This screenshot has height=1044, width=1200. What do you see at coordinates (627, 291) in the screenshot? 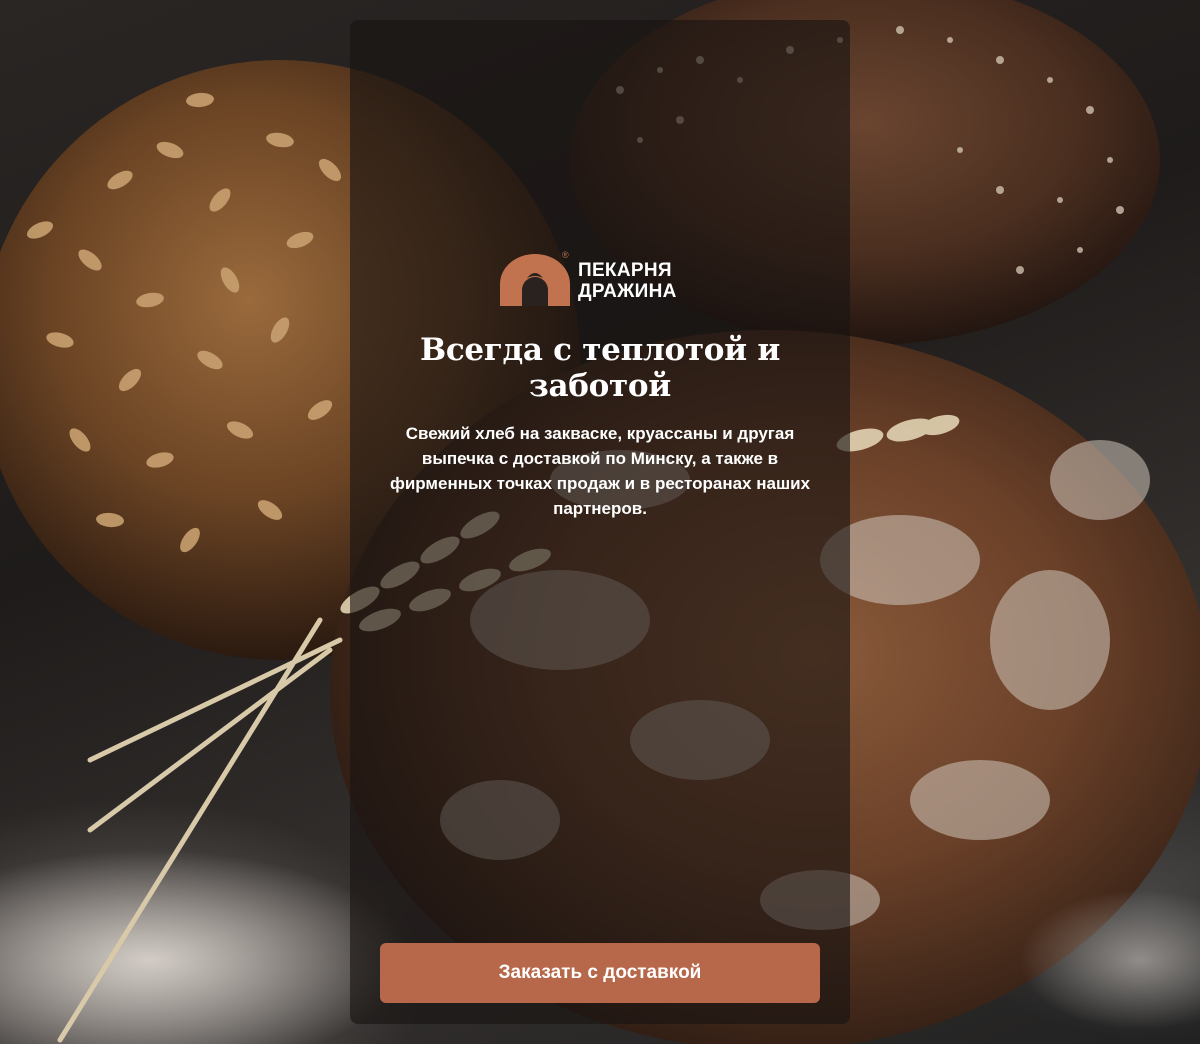
I see `brand-name-line2: ДРАЖИНА` at bounding box center [627, 291].